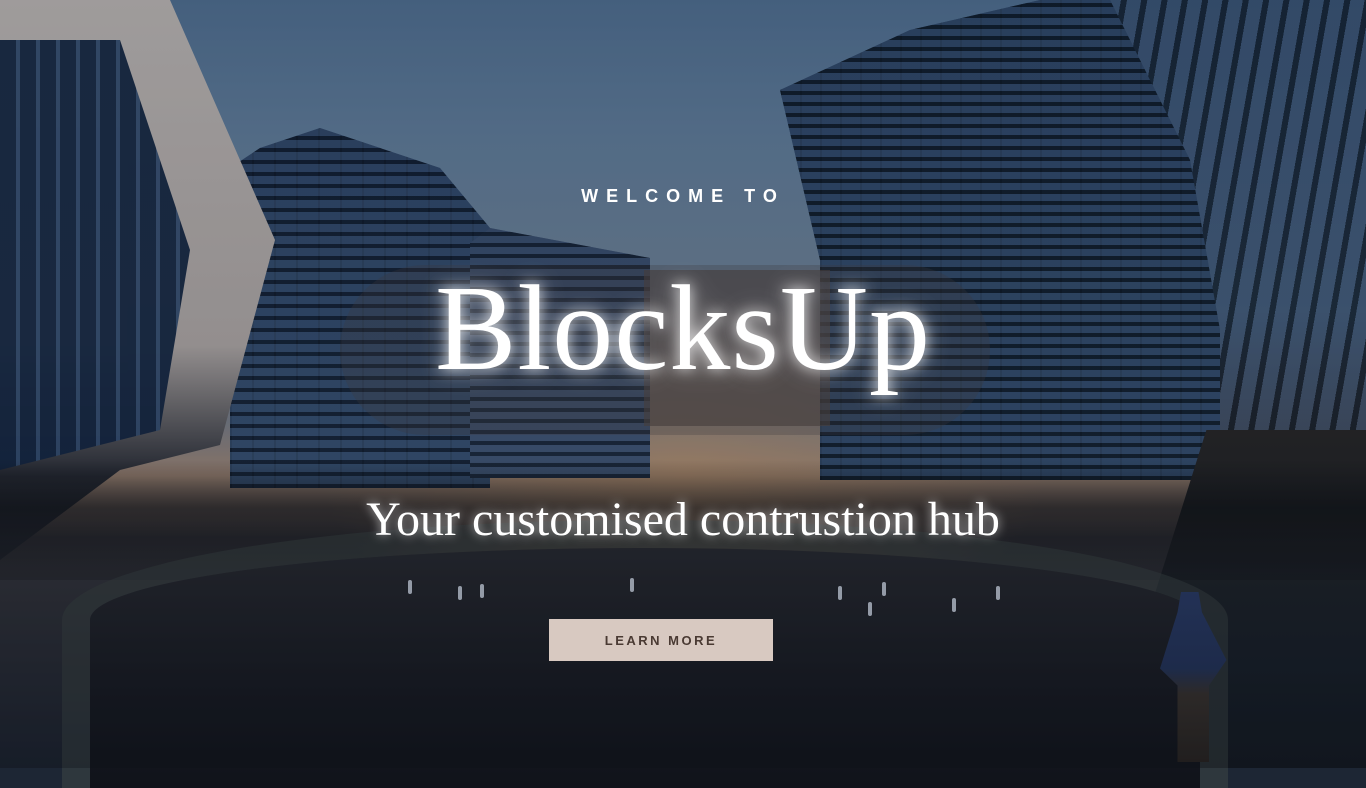  Describe the element at coordinates (683, 328) in the screenshot. I see `brand-title: BlocksUp` at that location.